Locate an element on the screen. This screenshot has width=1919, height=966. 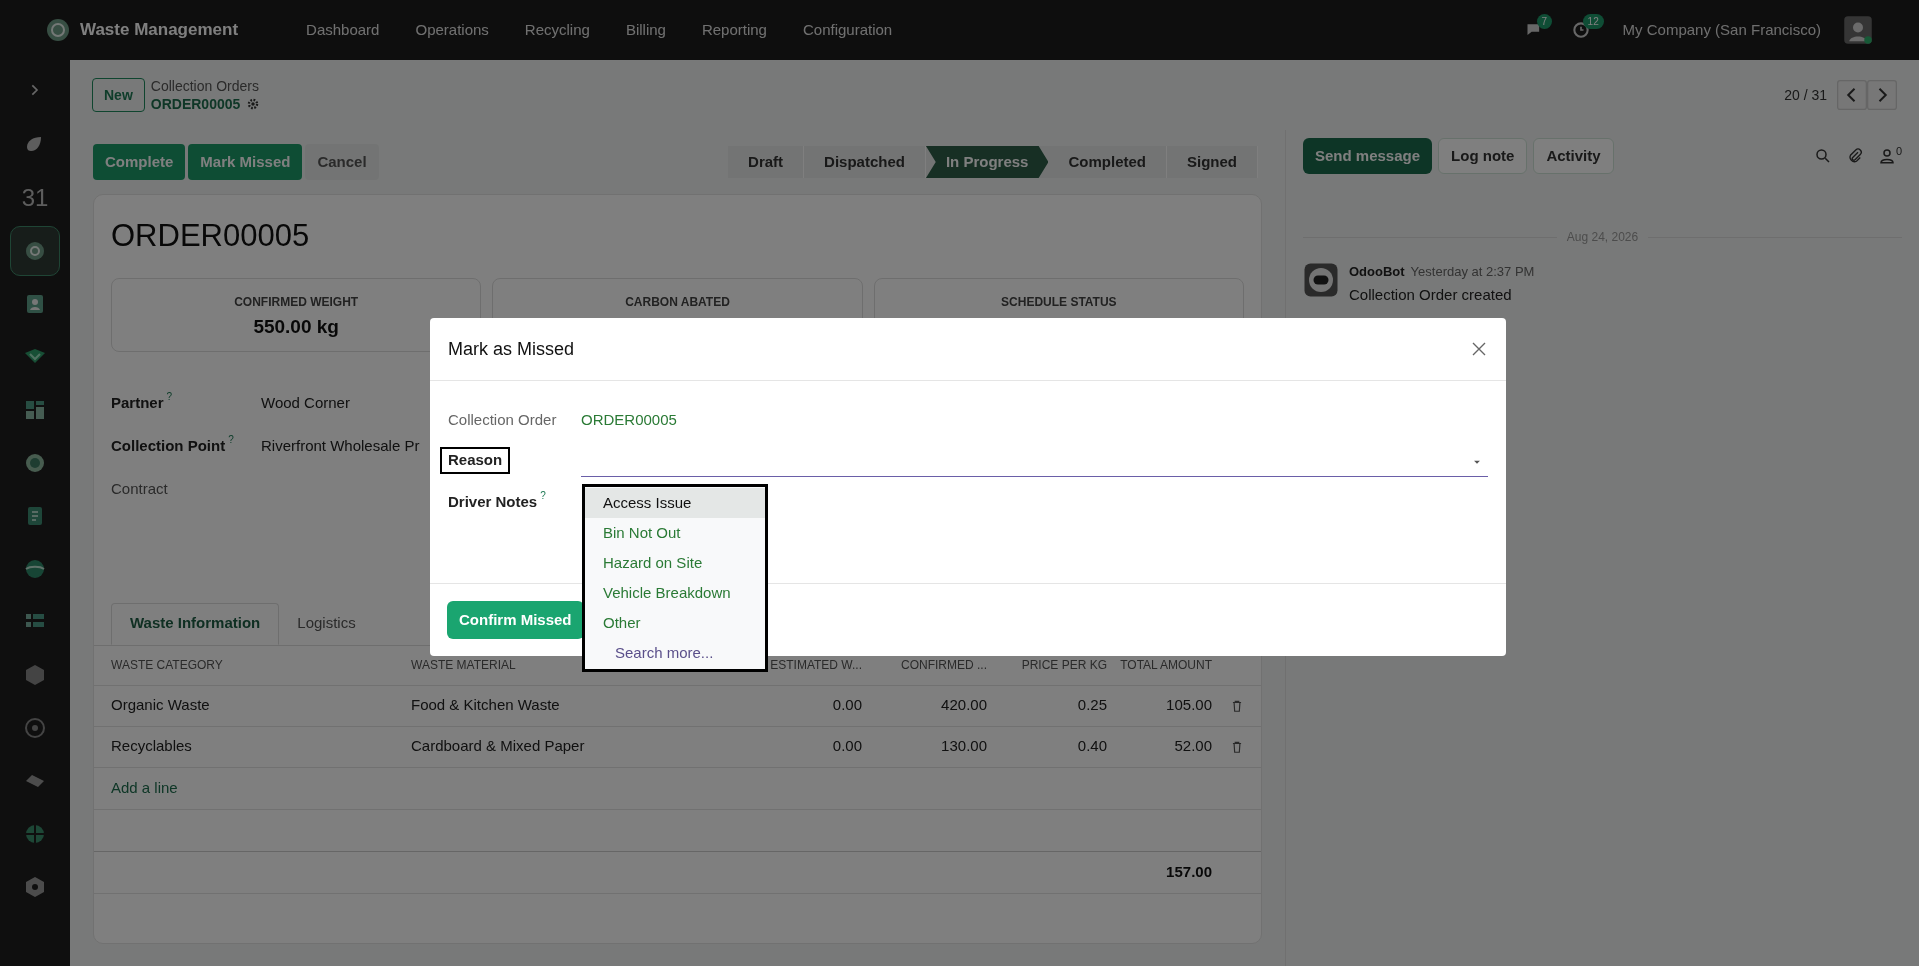
table-cell-text: 130.00 is located at coordinates (963, 746).